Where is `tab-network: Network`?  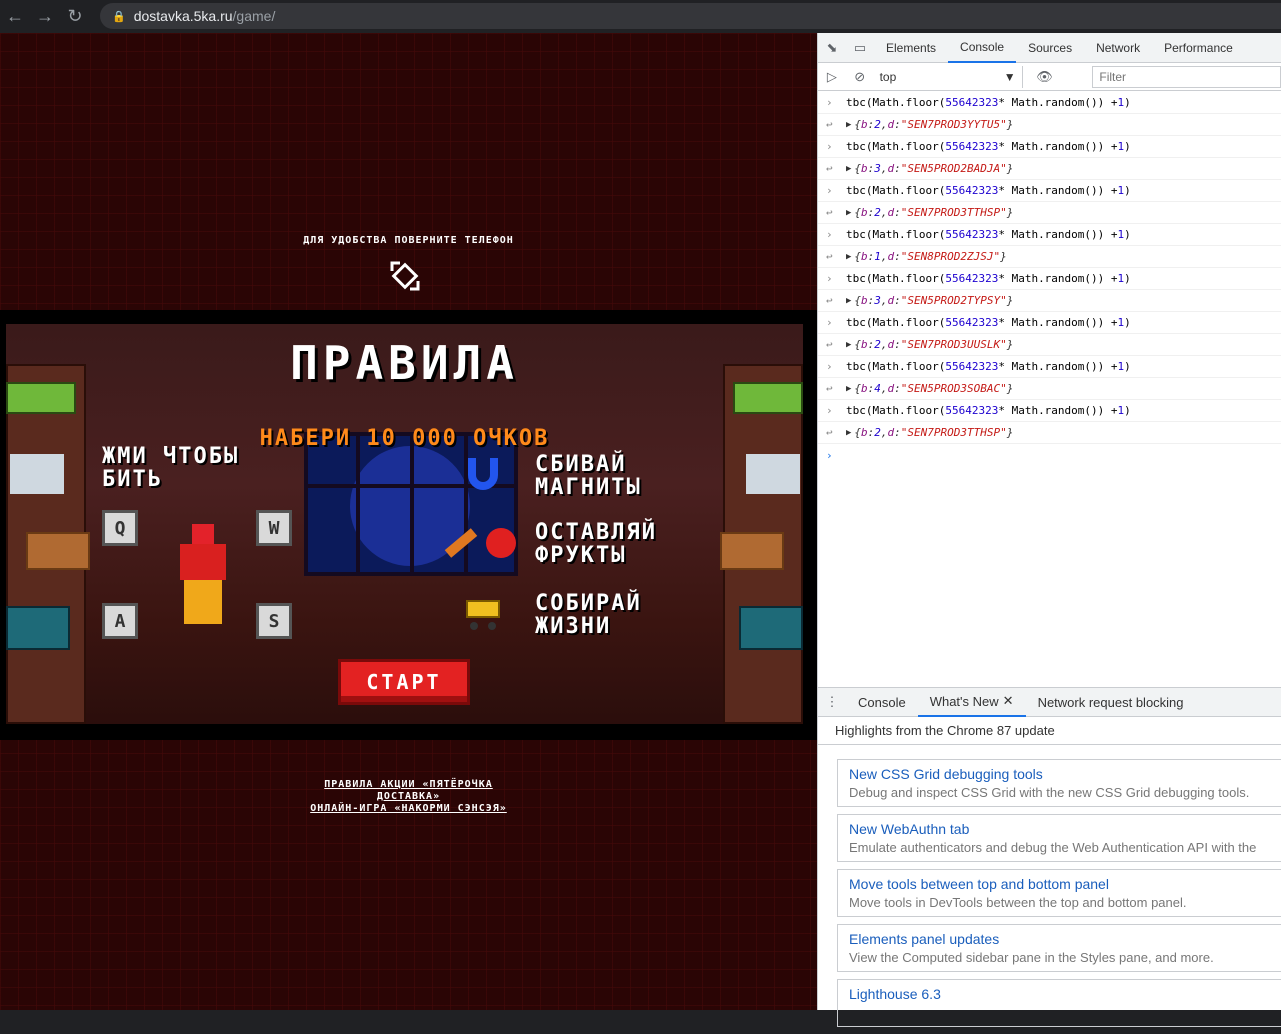
tab-network: Network is located at coordinates (1118, 48).